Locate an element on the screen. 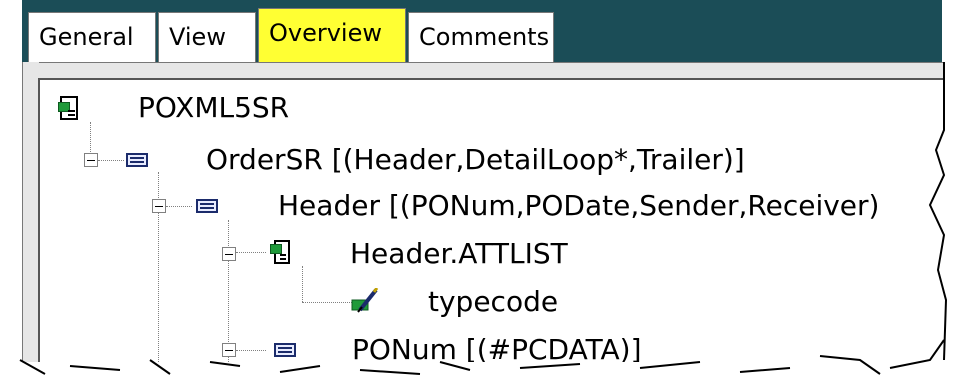 The width and height of the screenshot is (965, 377). tree-node-label: Header [(PONum,PODate,Sender,Receiver) is located at coordinates (579, 205).